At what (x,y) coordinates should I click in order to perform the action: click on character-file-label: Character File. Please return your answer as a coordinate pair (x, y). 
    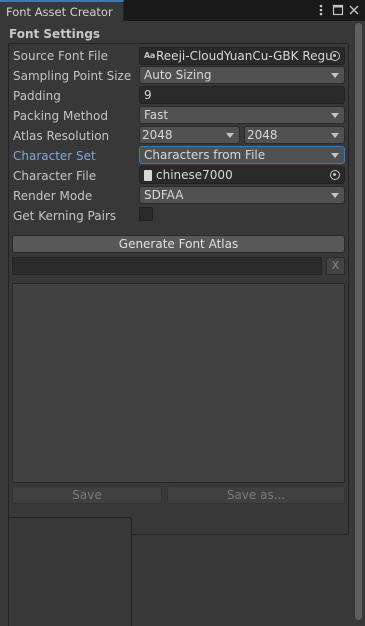
    Looking at the image, I should click on (55, 176).